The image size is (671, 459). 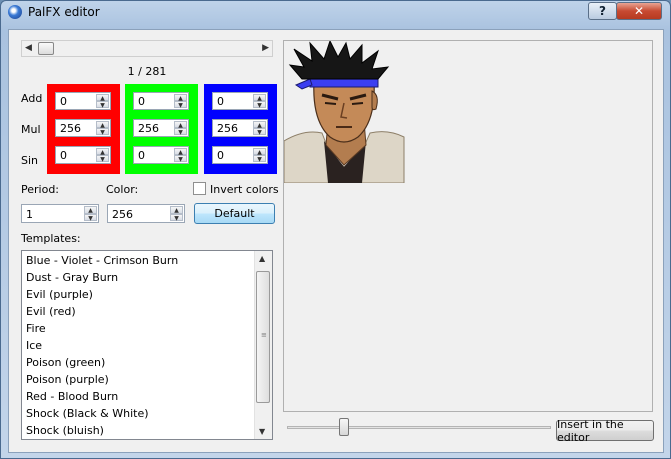 I want to click on insert-in-editor-button: Insert in the editor, so click(x=605, y=431).